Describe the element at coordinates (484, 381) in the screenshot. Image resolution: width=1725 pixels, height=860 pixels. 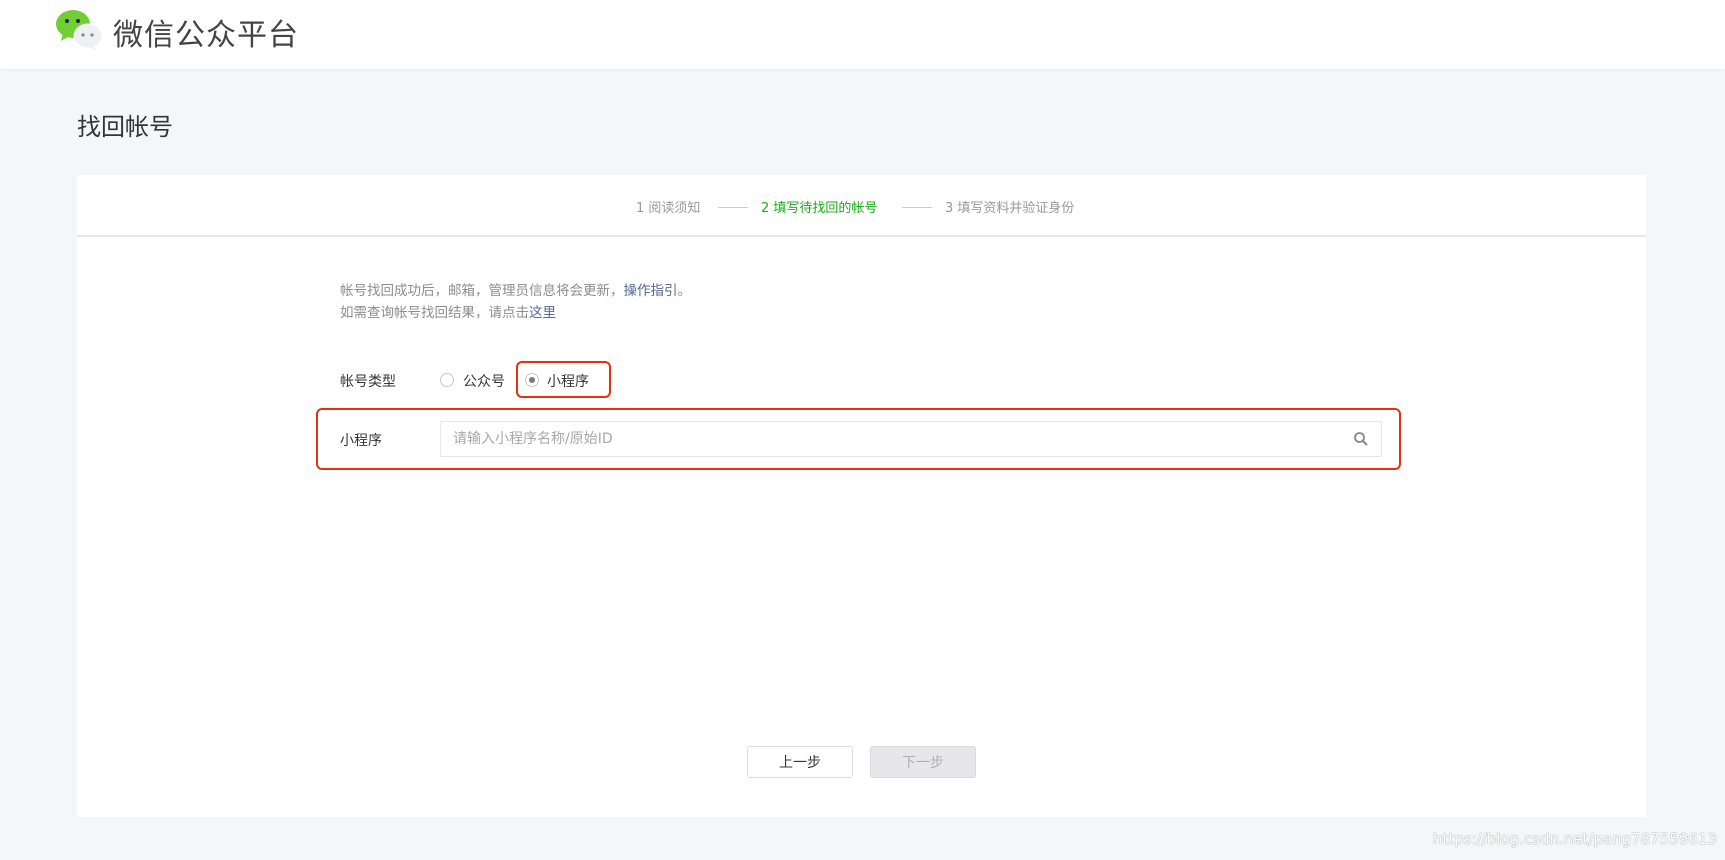
I see `radio-label-official-account: 公众号` at that location.